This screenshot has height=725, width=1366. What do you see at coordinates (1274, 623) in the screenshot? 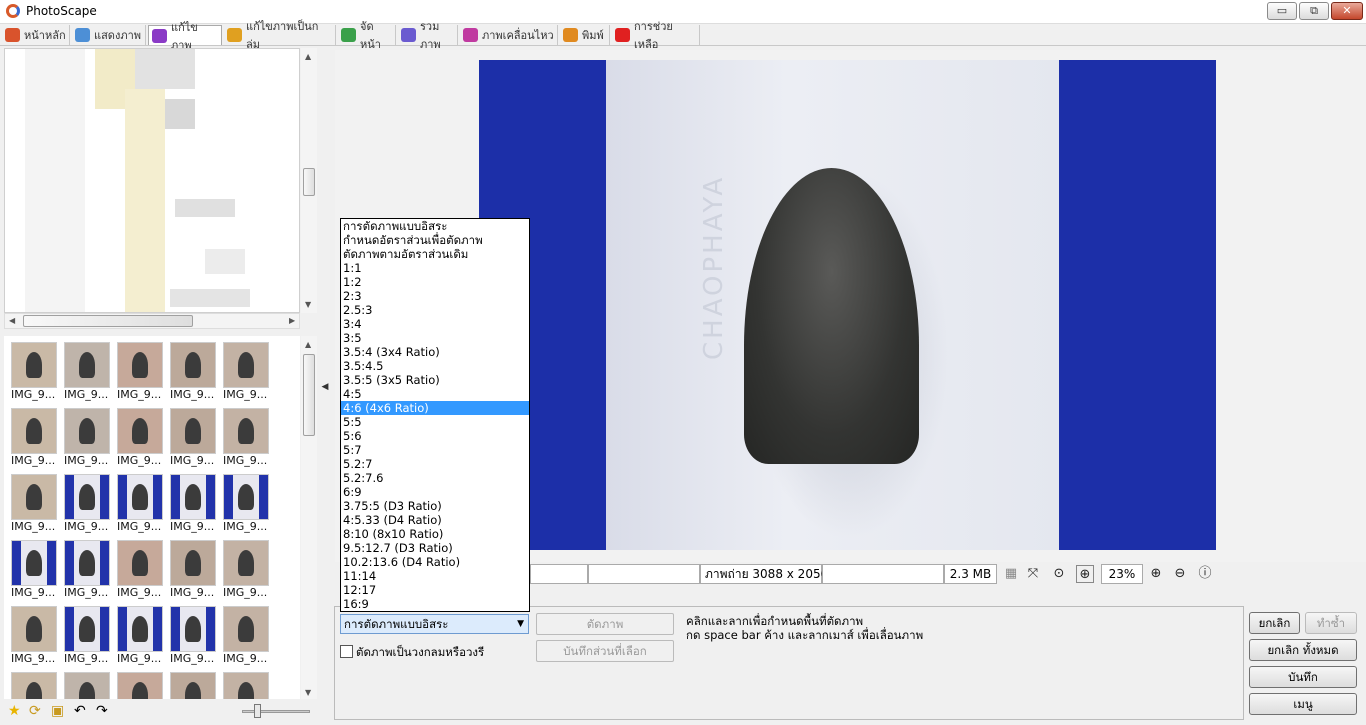
I see `cancel-button: ยกเลิก` at bounding box center [1274, 623].